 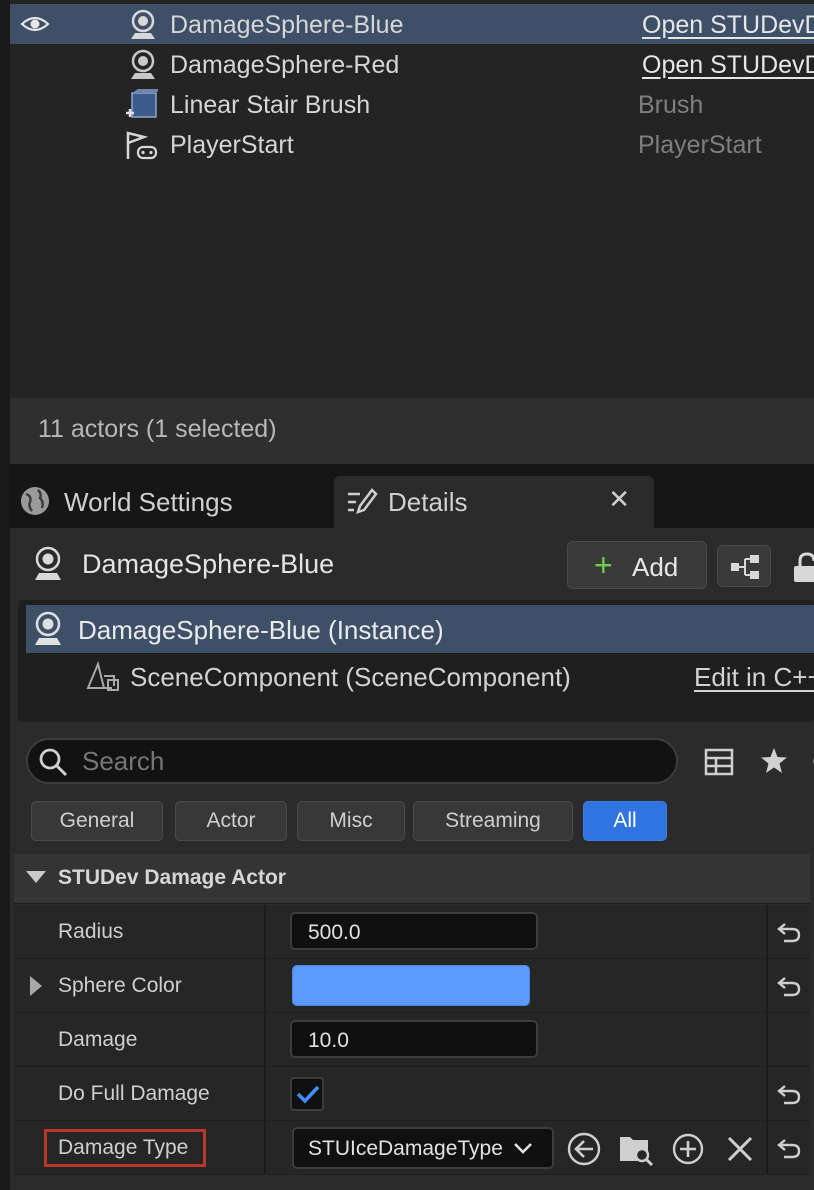 What do you see at coordinates (208, 564) in the screenshot?
I see `selected-actor-name: DamageSphere-Blue` at bounding box center [208, 564].